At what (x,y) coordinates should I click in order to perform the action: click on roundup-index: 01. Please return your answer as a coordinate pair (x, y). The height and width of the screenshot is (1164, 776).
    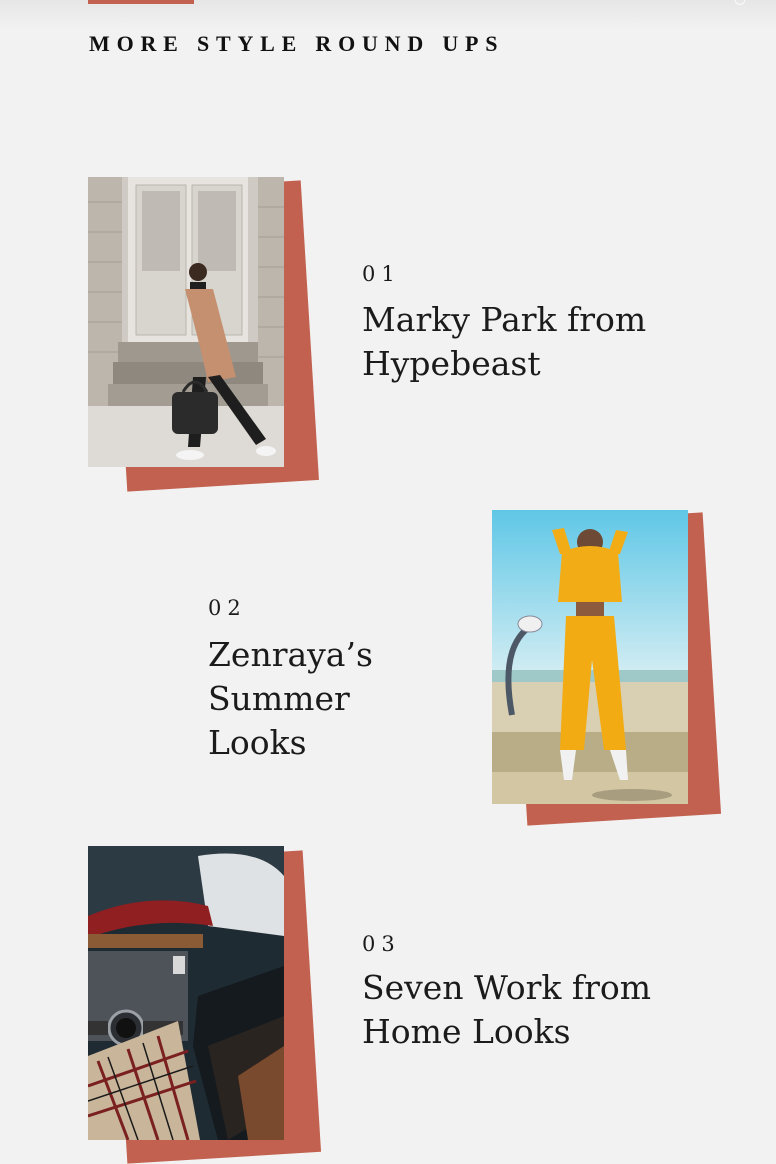
    Looking at the image, I should click on (381, 274).